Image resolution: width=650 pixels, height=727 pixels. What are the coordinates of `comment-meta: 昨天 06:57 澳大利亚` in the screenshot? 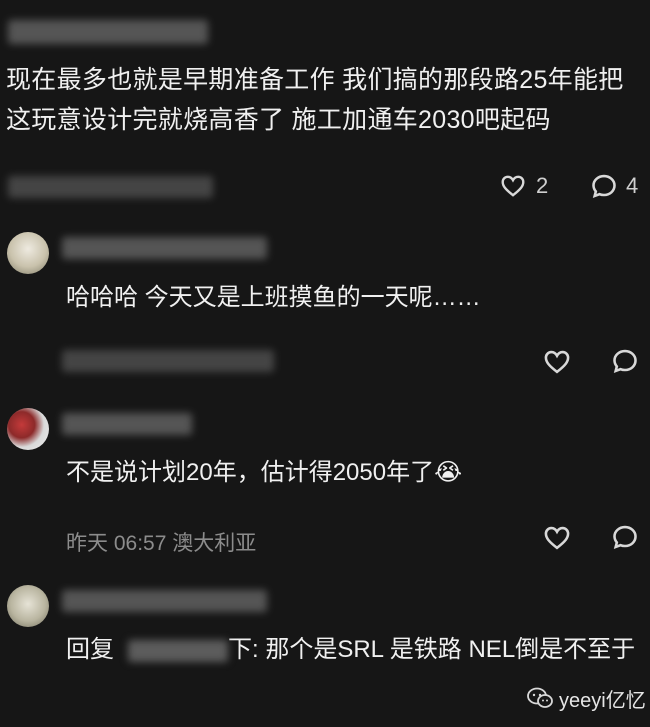 It's located at (161, 543).